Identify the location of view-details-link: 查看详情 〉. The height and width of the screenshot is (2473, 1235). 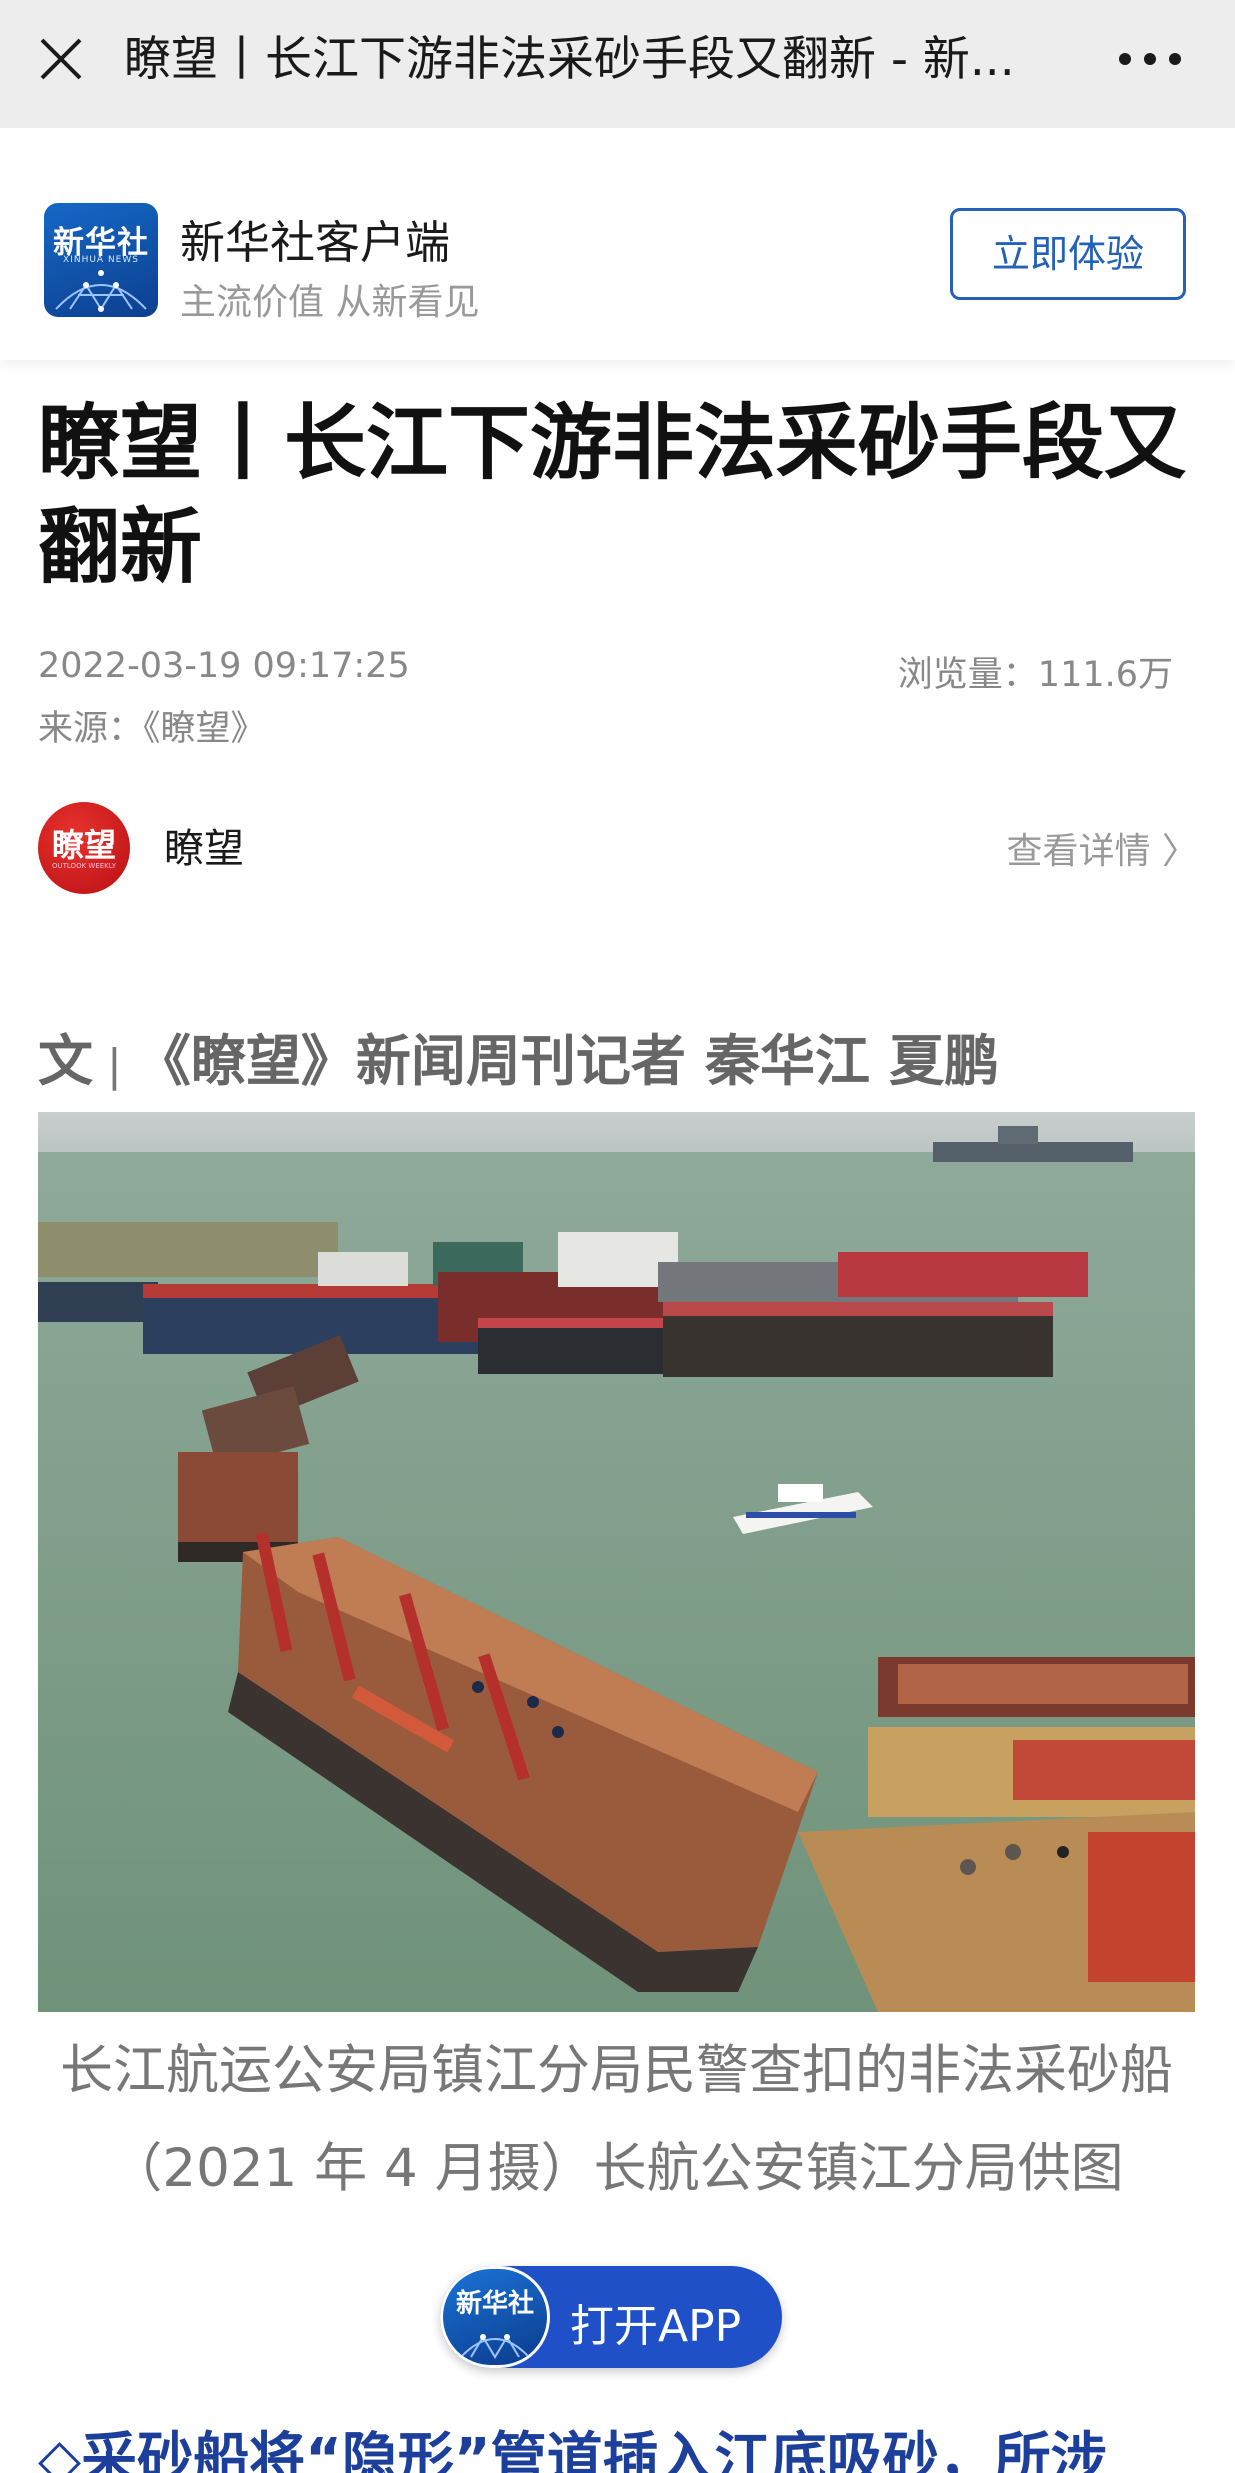
(1102, 848).